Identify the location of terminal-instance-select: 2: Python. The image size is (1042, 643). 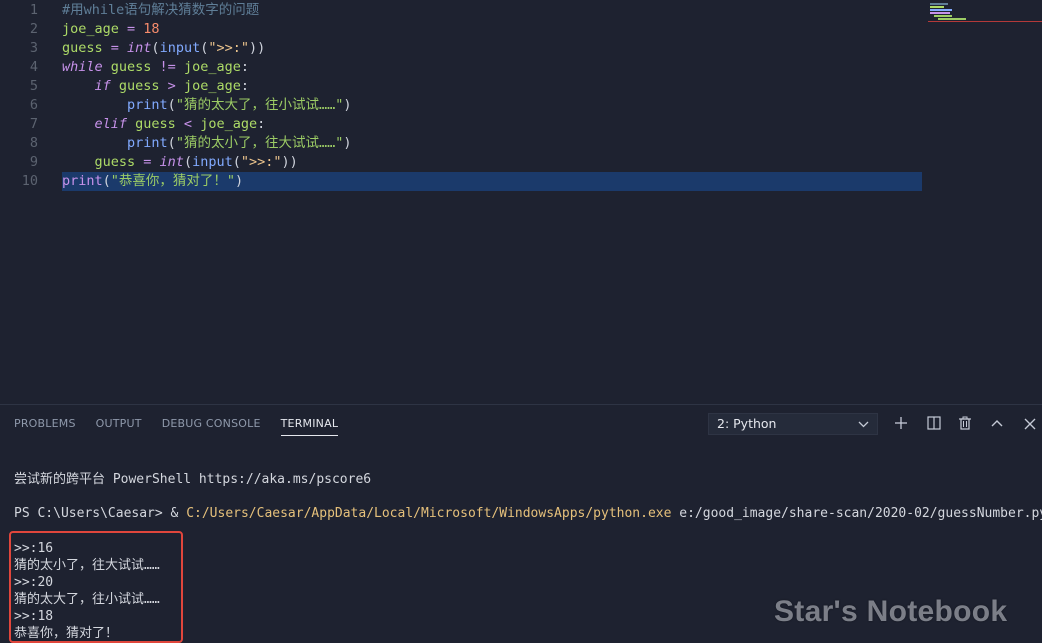
(793, 424).